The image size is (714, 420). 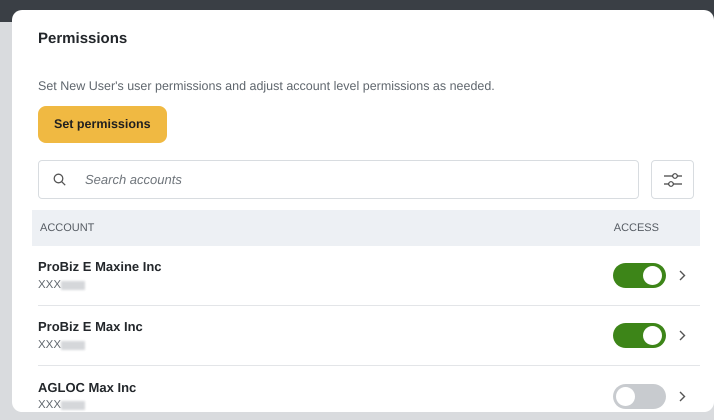 I want to click on account-name: ProBiz E Maxine Inc, so click(x=100, y=267).